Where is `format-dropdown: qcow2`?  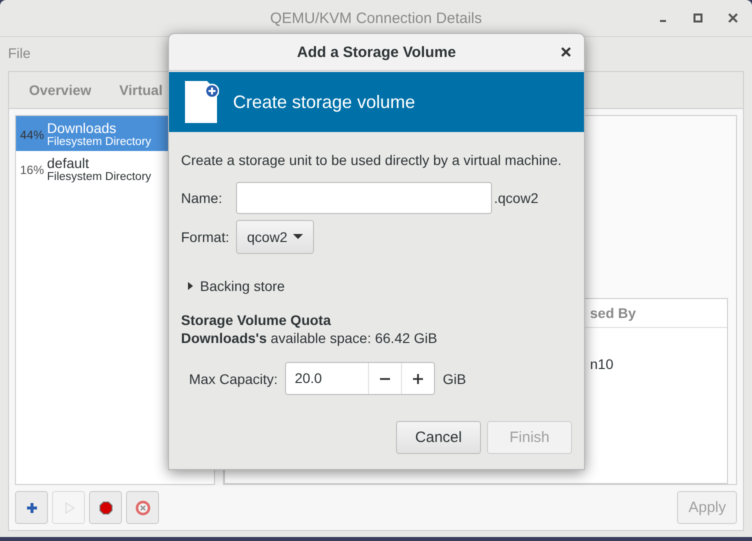
format-dropdown: qcow2 is located at coordinates (275, 237).